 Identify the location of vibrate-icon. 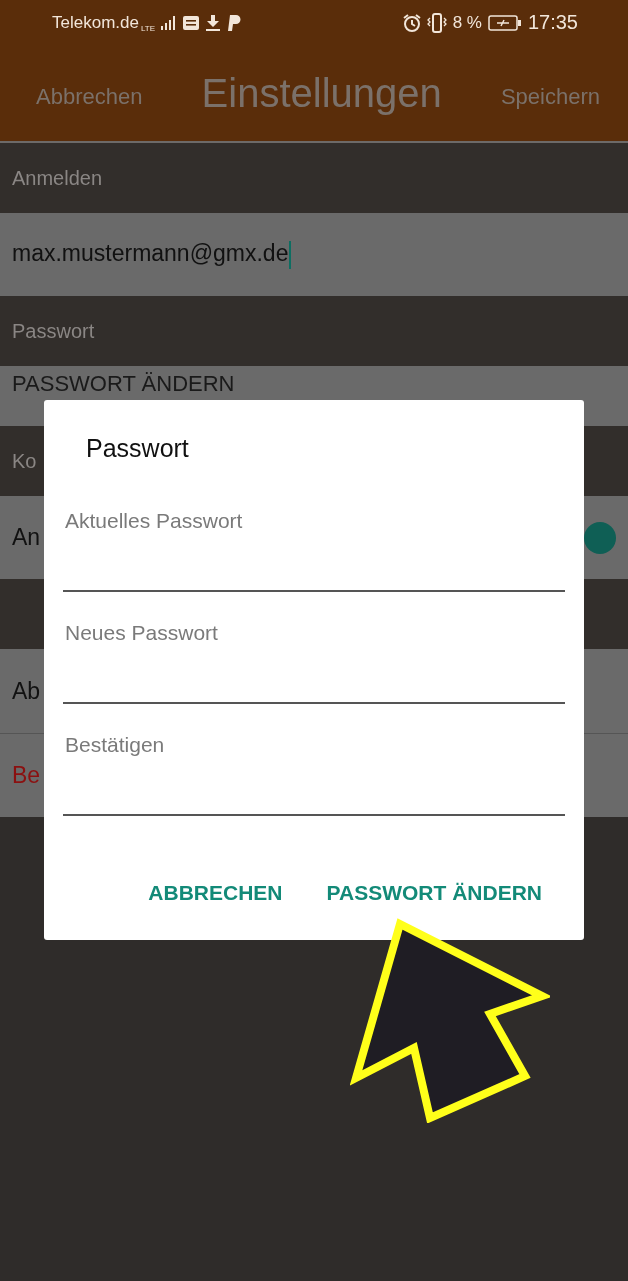
(436, 22).